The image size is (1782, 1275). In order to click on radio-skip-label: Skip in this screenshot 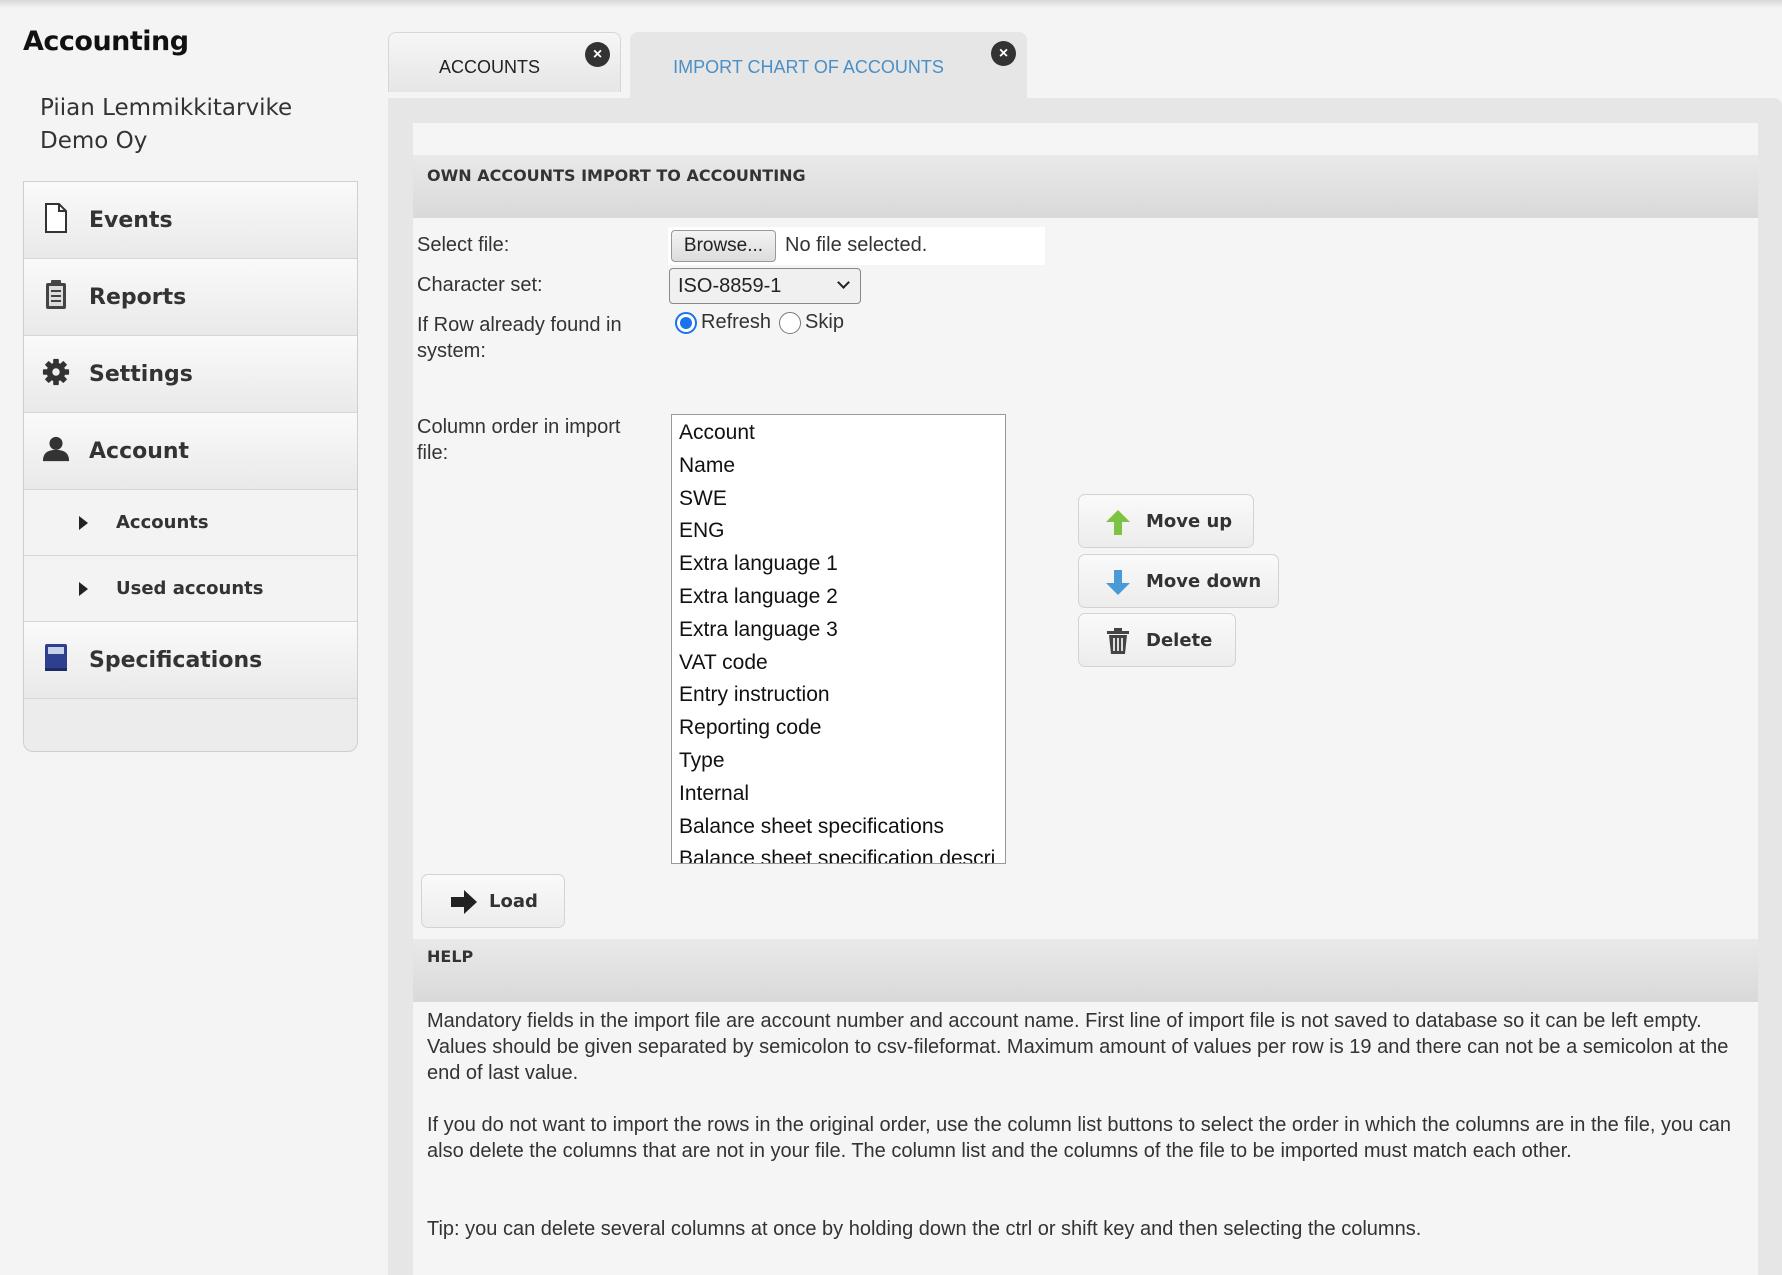, I will do `click(824, 322)`.